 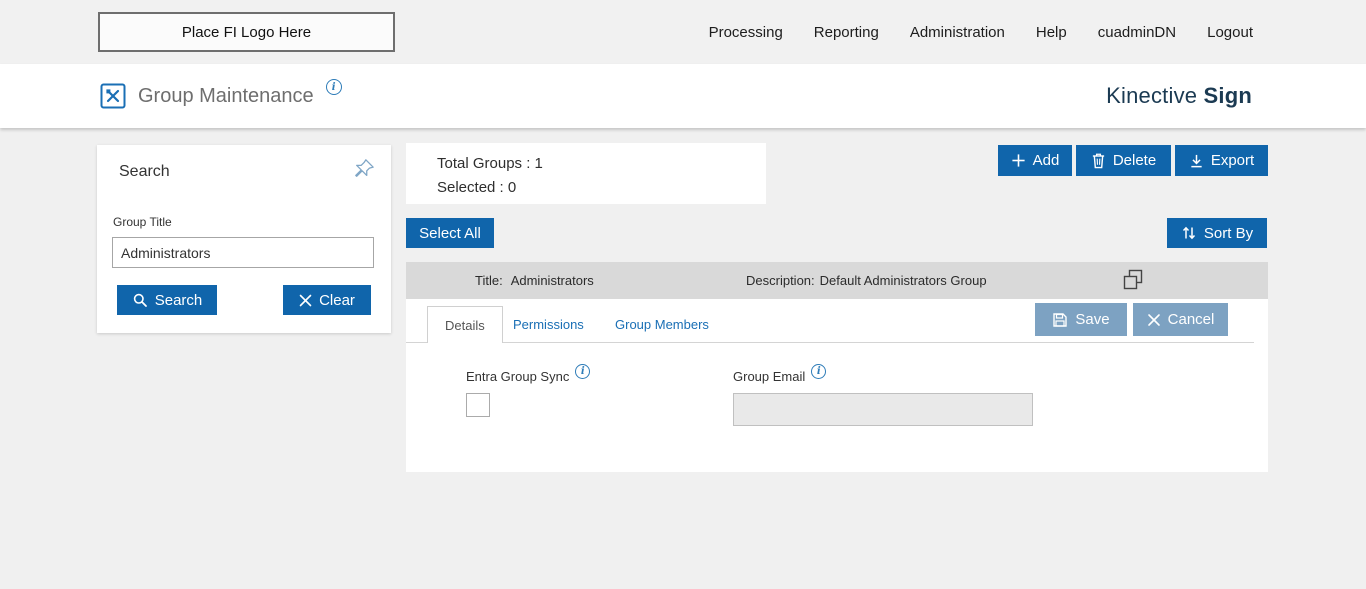 I want to click on select-all-button: Select All, so click(x=450, y=233).